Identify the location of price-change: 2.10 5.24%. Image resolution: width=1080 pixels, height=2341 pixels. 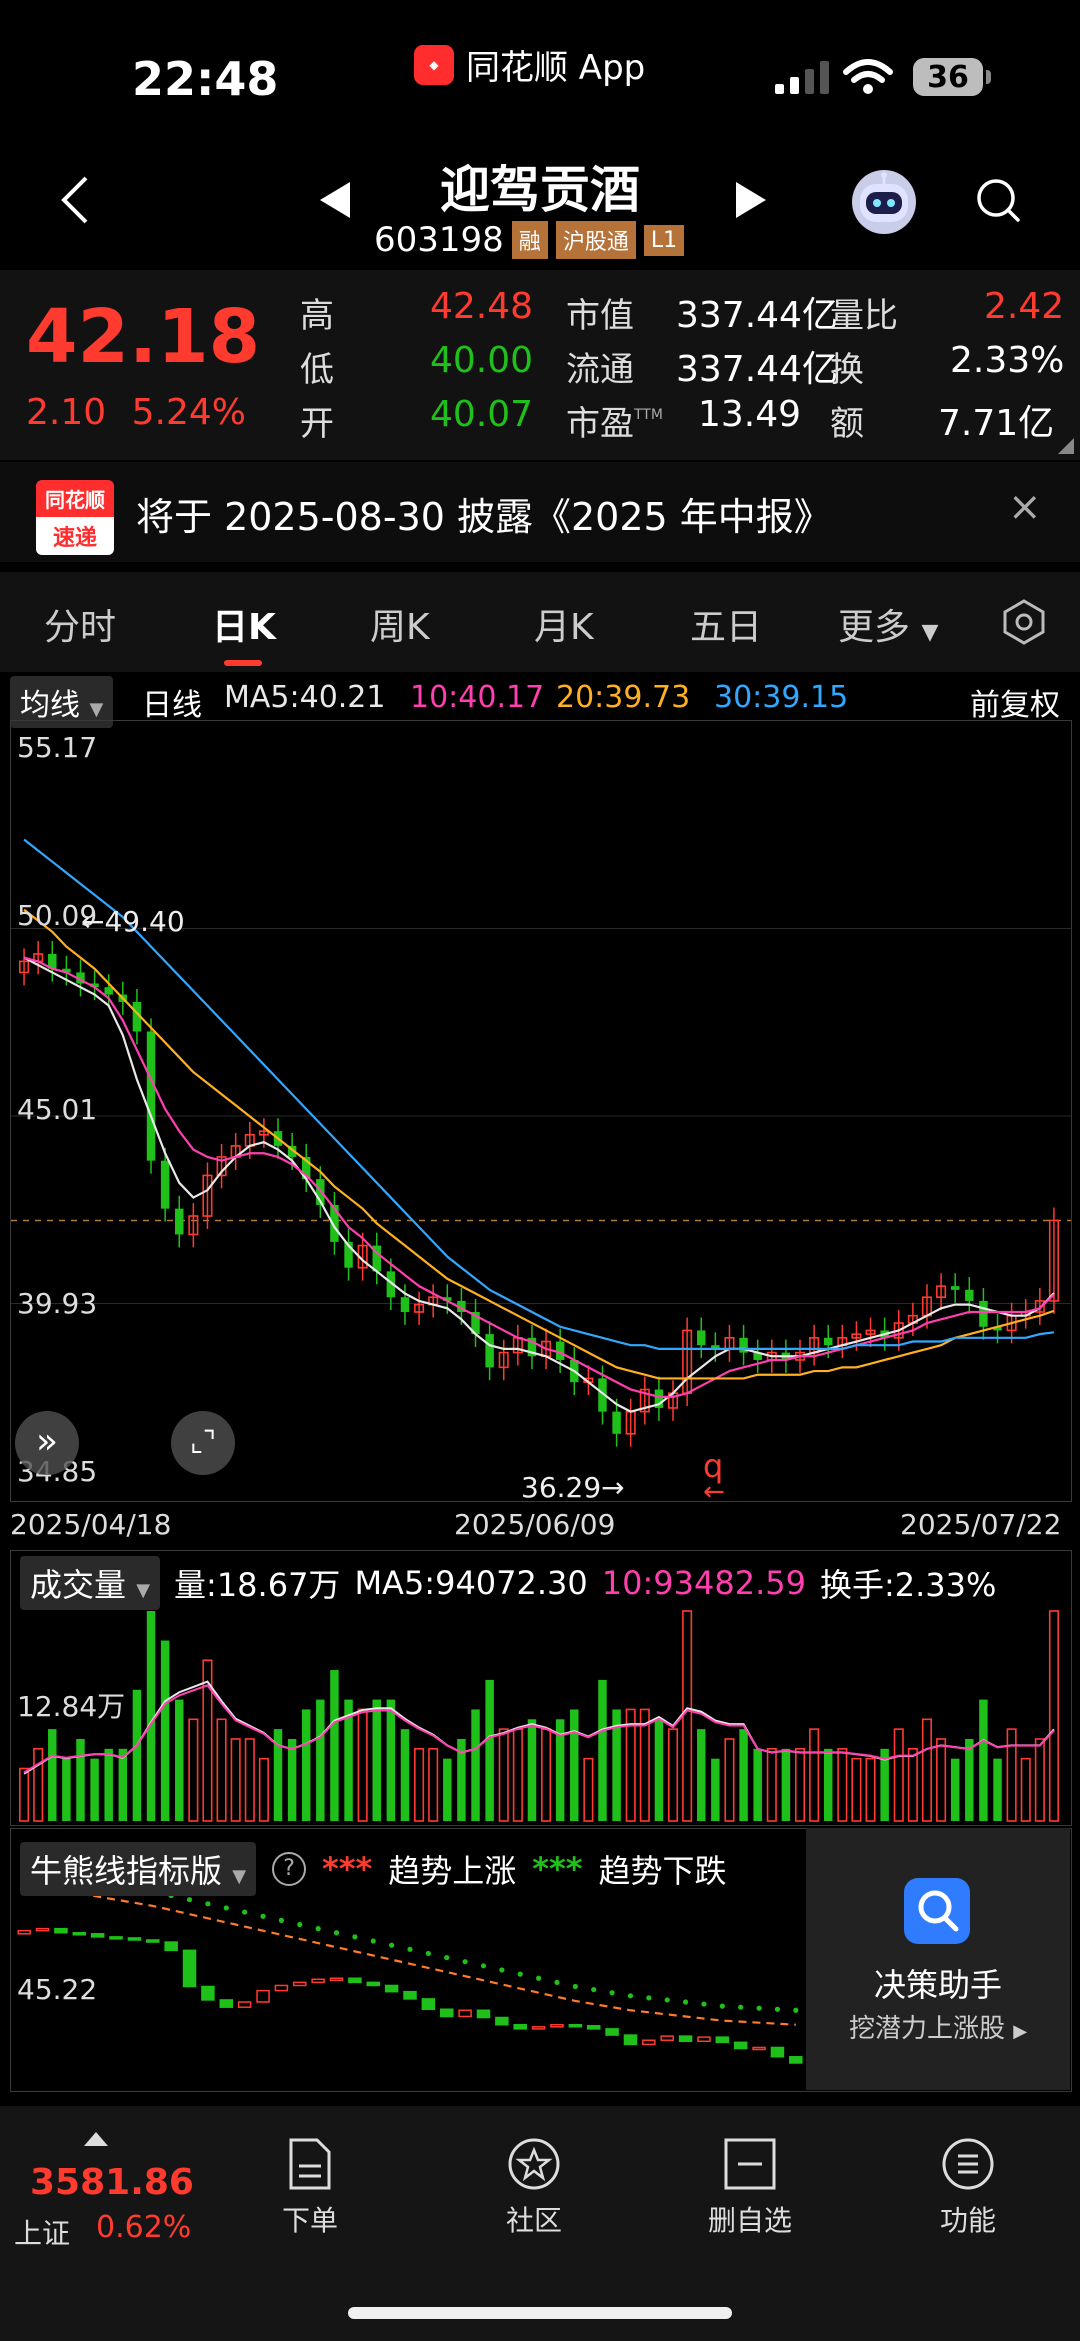
(136, 412).